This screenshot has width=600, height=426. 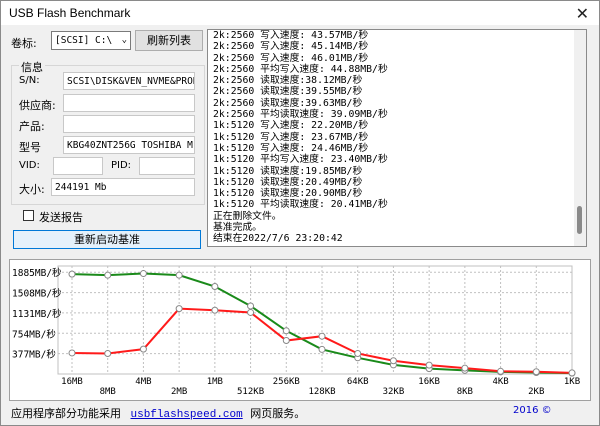 What do you see at coordinates (37, 273) in the screenshot?
I see `y-tick-label: 1885MB/秒` at bounding box center [37, 273].